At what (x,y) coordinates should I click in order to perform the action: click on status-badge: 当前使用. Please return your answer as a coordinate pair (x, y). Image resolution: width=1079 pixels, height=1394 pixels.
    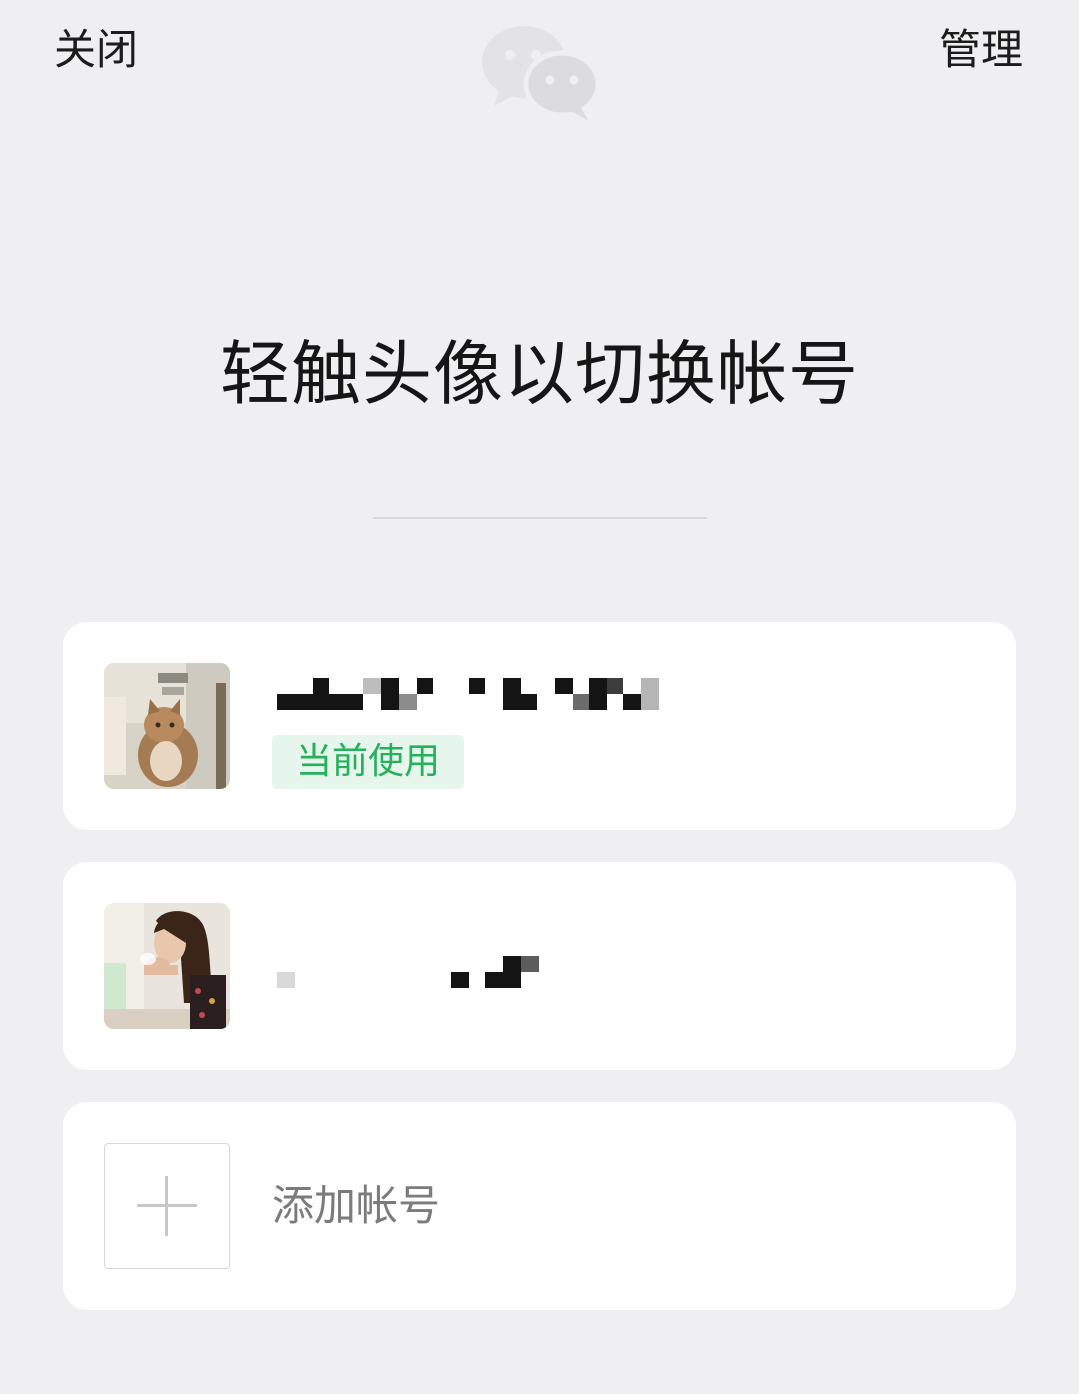
    Looking at the image, I should click on (368, 762).